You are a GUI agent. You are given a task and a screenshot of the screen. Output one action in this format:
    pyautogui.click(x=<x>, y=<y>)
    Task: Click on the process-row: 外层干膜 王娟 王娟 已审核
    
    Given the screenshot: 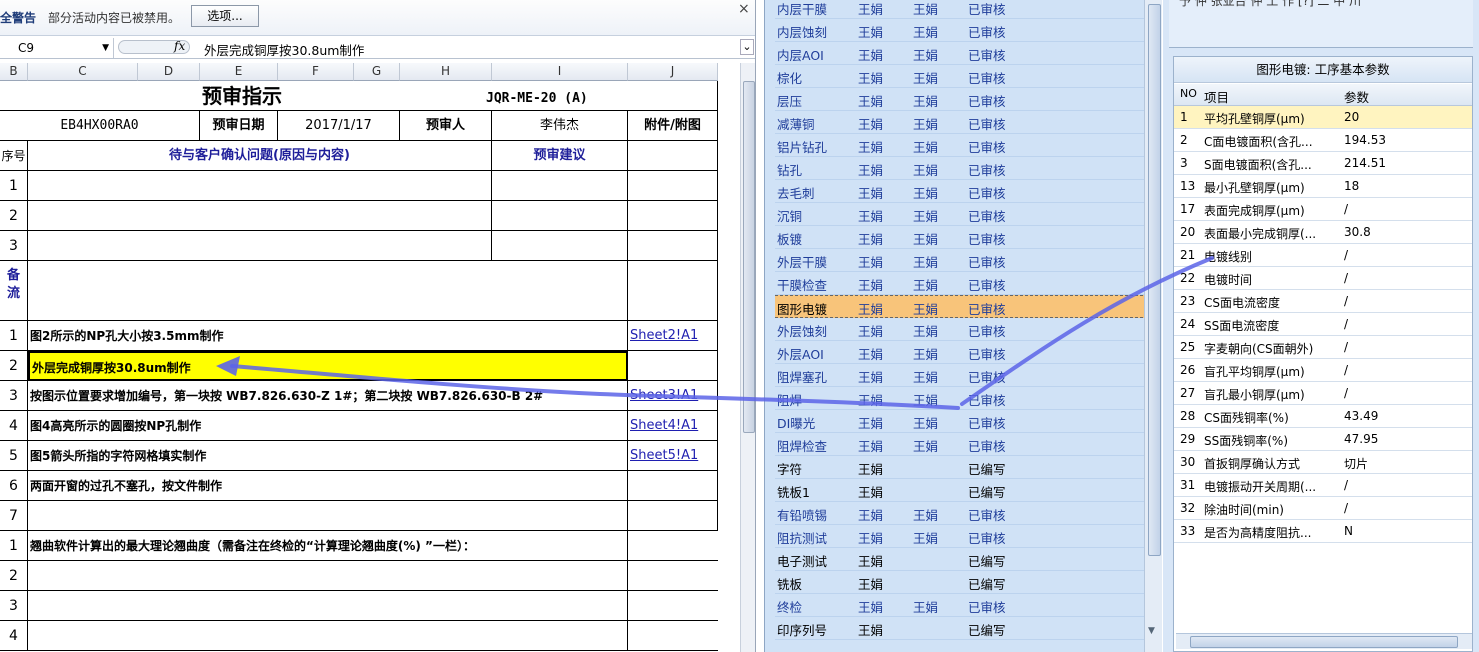 What is the action you would take?
    pyautogui.click(x=964, y=260)
    